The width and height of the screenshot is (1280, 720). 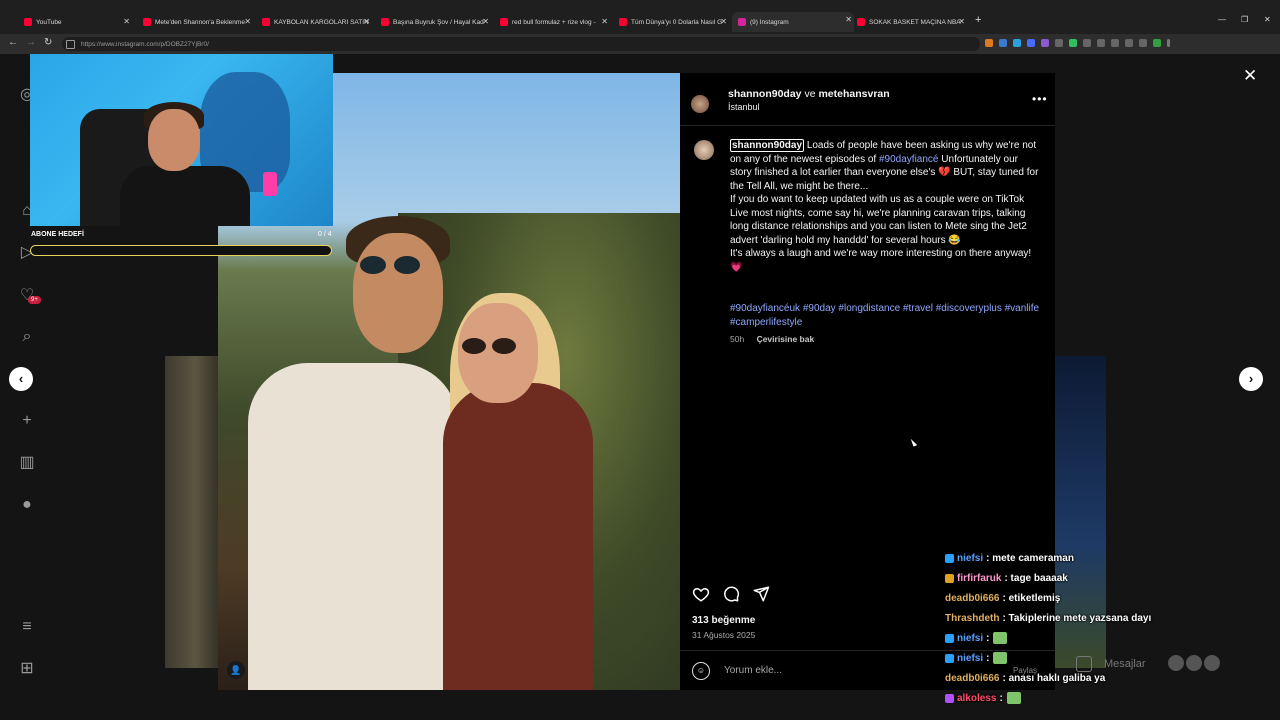 What do you see at coordinates (744, 107) in the screenshot?
I see `post-location: İstanbul` at bounding box center [744, 107].